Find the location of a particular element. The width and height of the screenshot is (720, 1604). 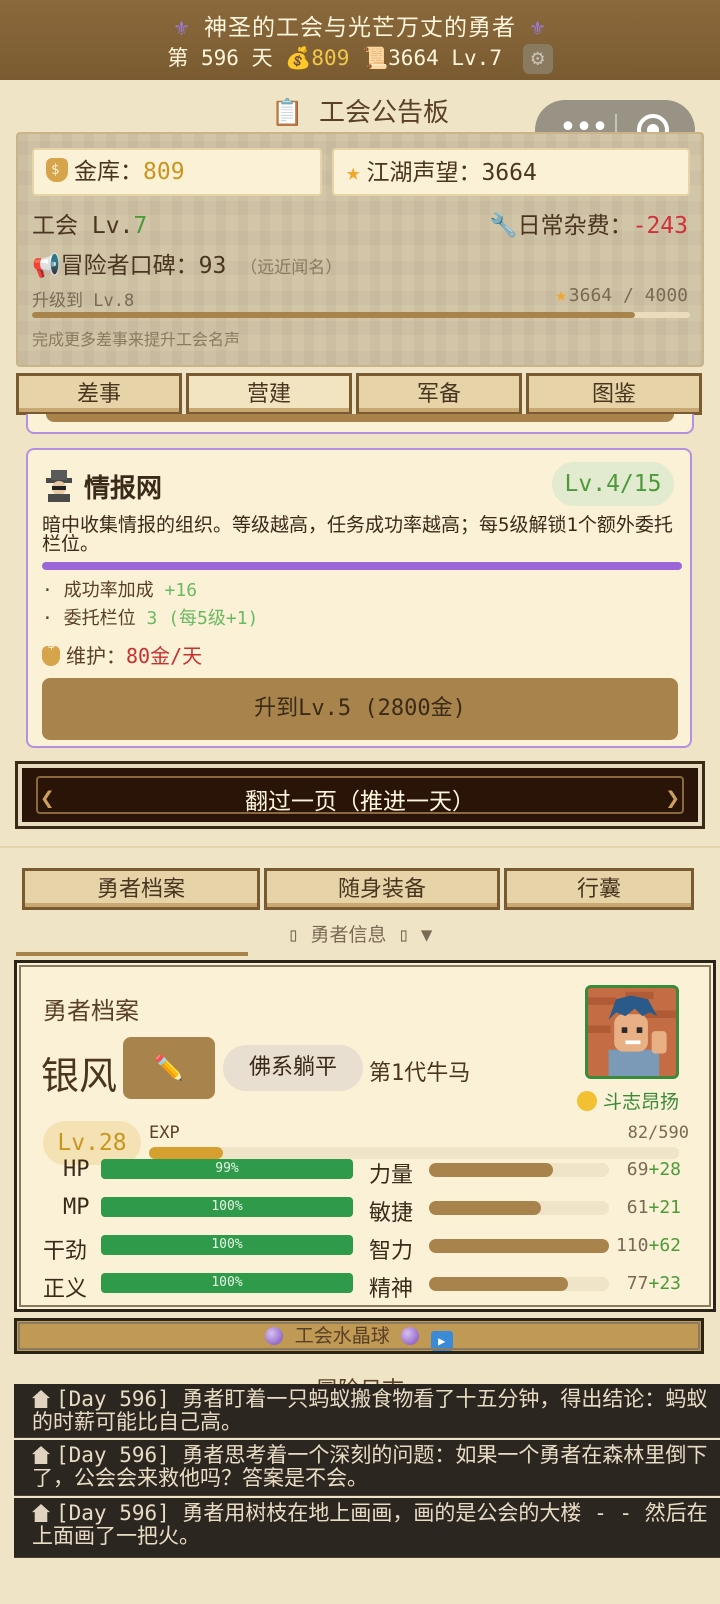

tab-hero-profile: 勇者档案 is located at coordinates (141, 889).